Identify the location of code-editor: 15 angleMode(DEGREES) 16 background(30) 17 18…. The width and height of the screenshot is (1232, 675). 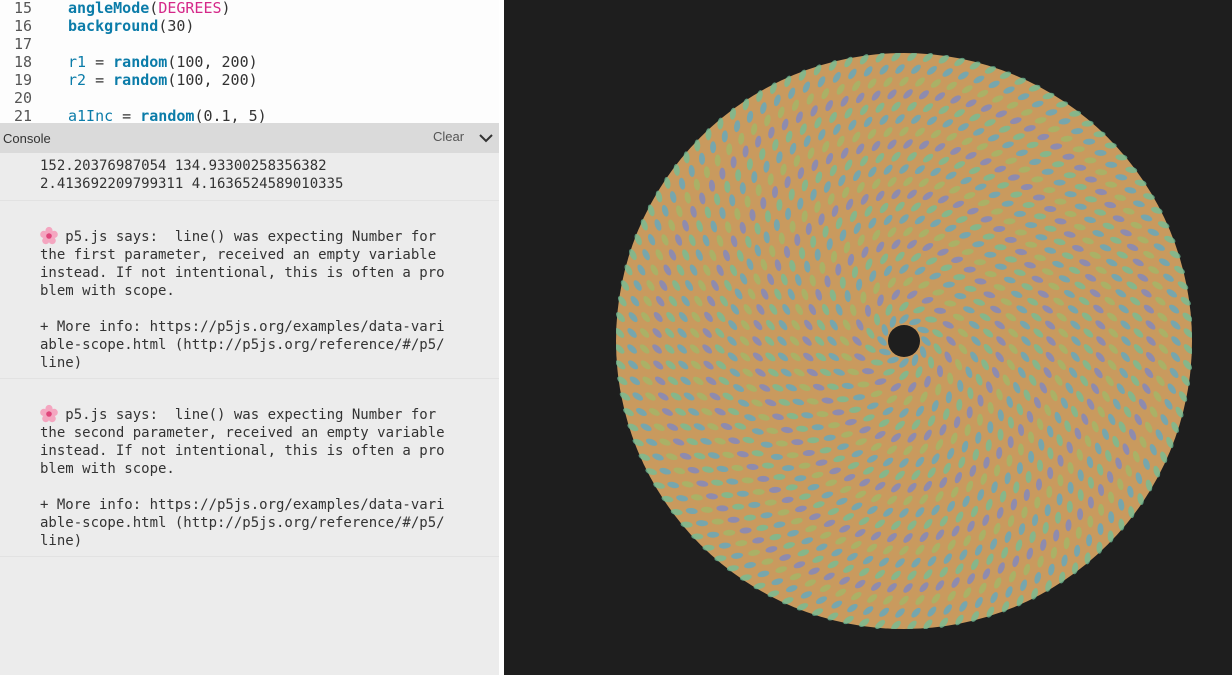
(249, 61).